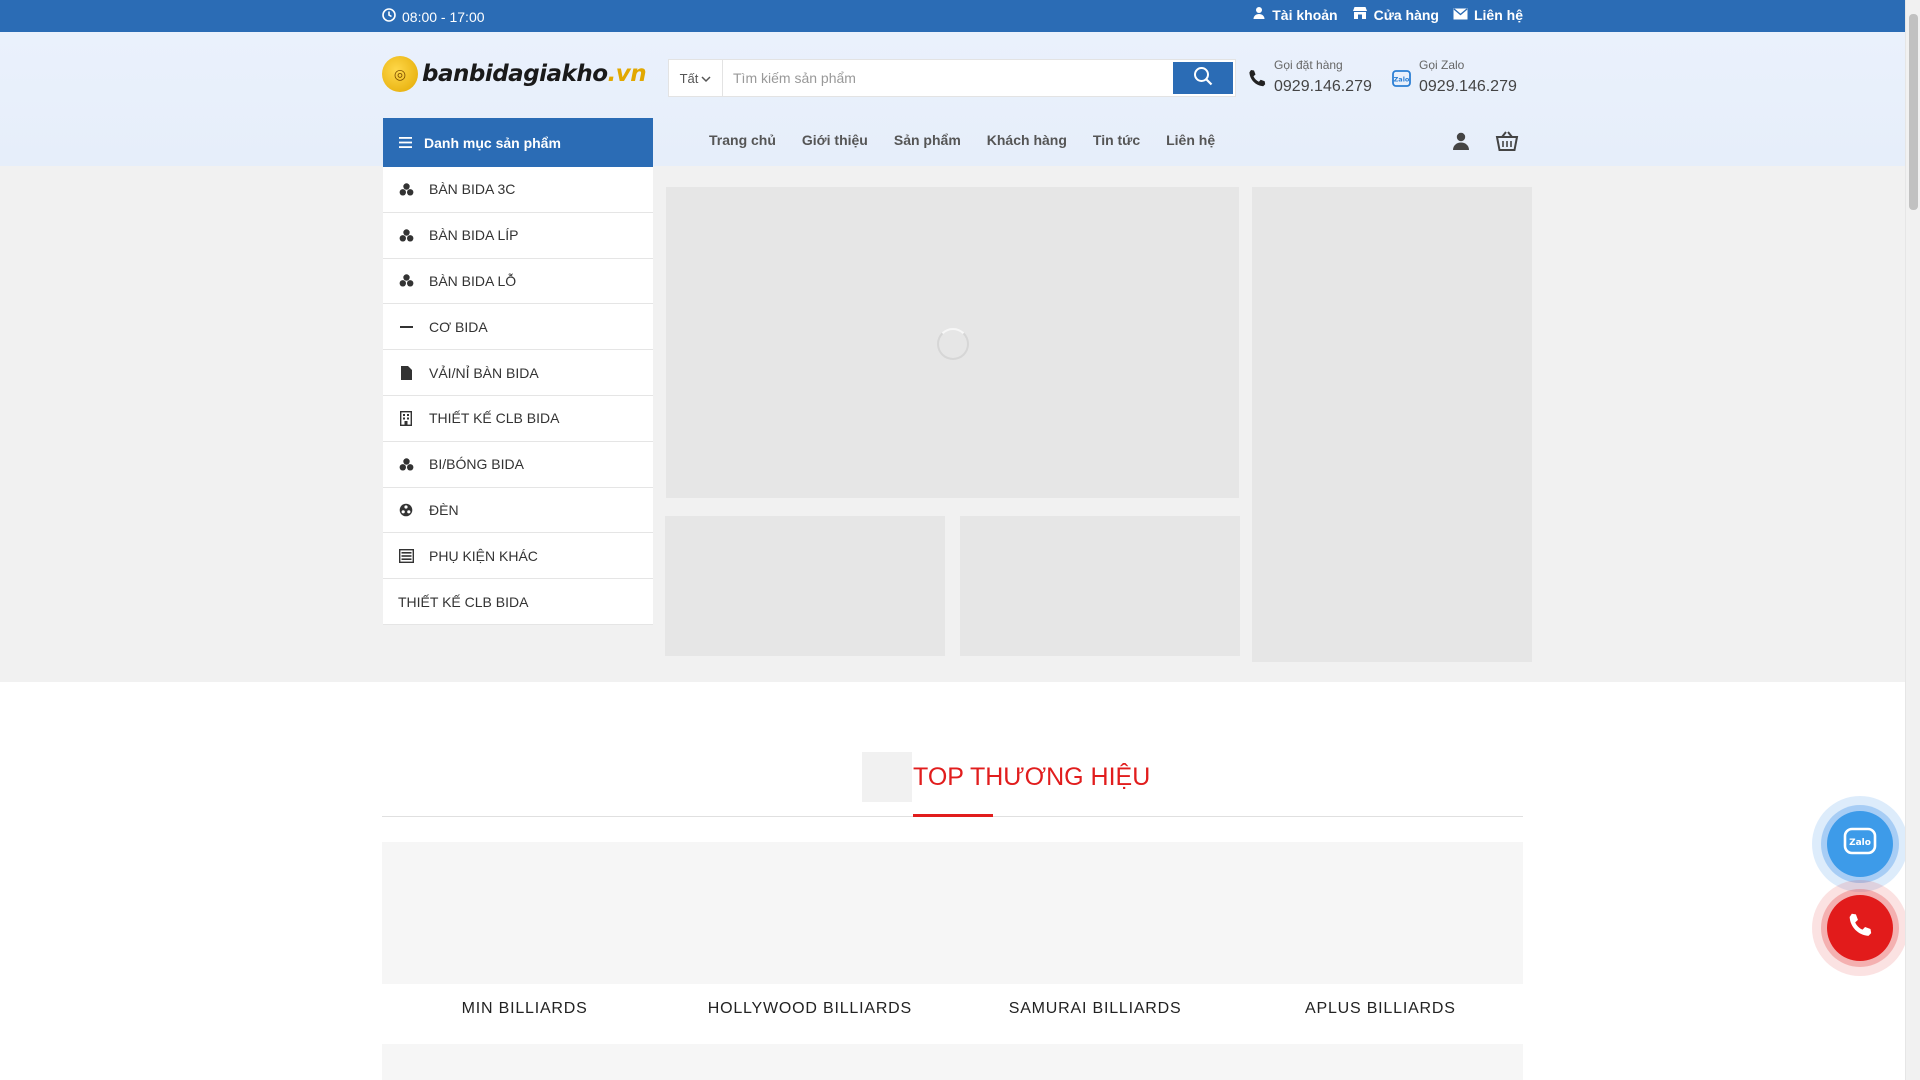  I want to click on hero-banner-small-right, so click(1100, 586).